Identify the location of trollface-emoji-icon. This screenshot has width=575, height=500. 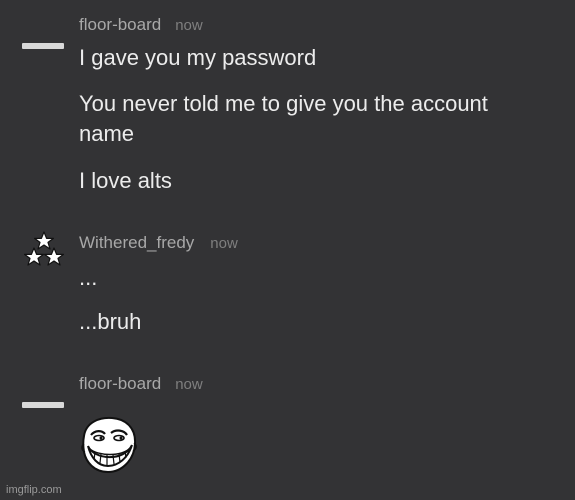
(109, 445).